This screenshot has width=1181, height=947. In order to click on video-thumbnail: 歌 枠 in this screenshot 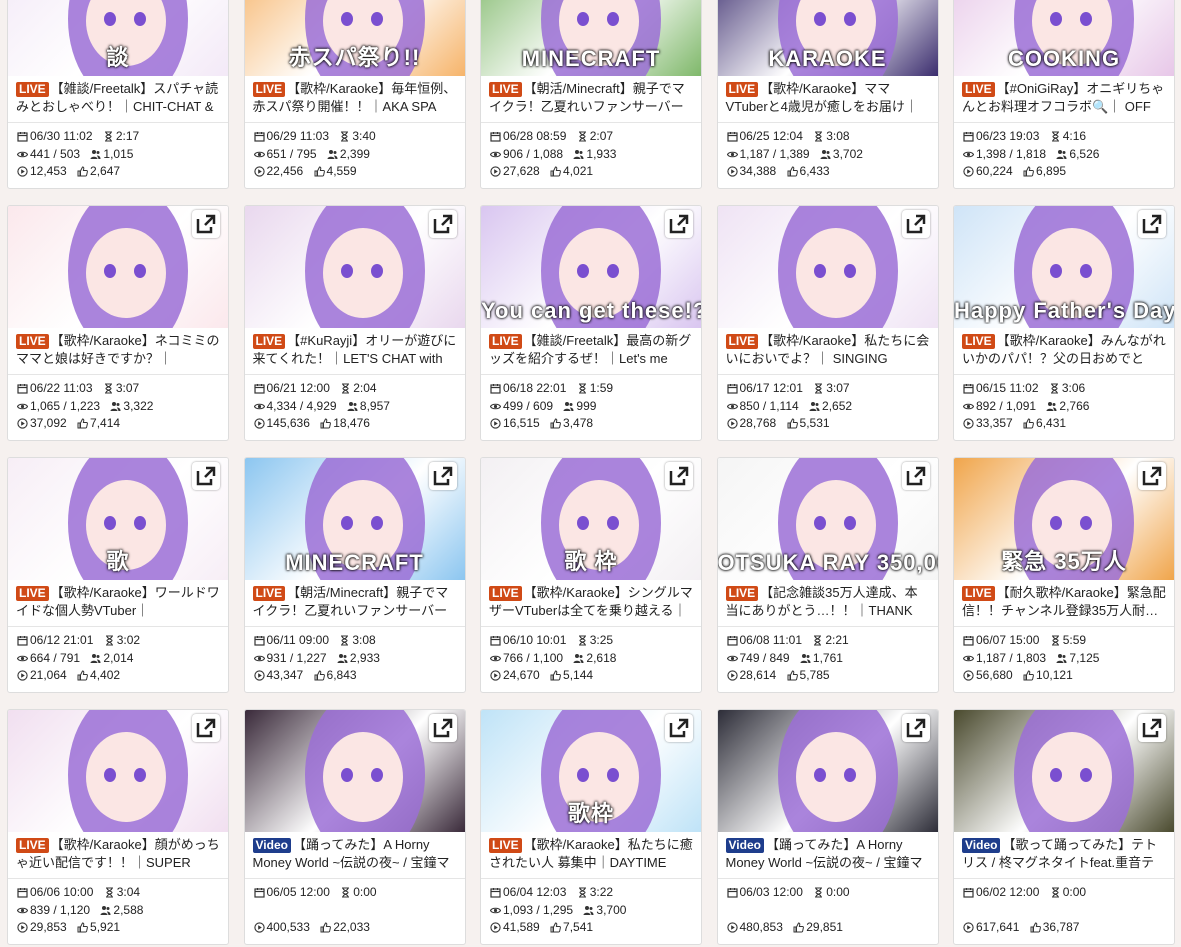, I will do `click(591, 519)`.